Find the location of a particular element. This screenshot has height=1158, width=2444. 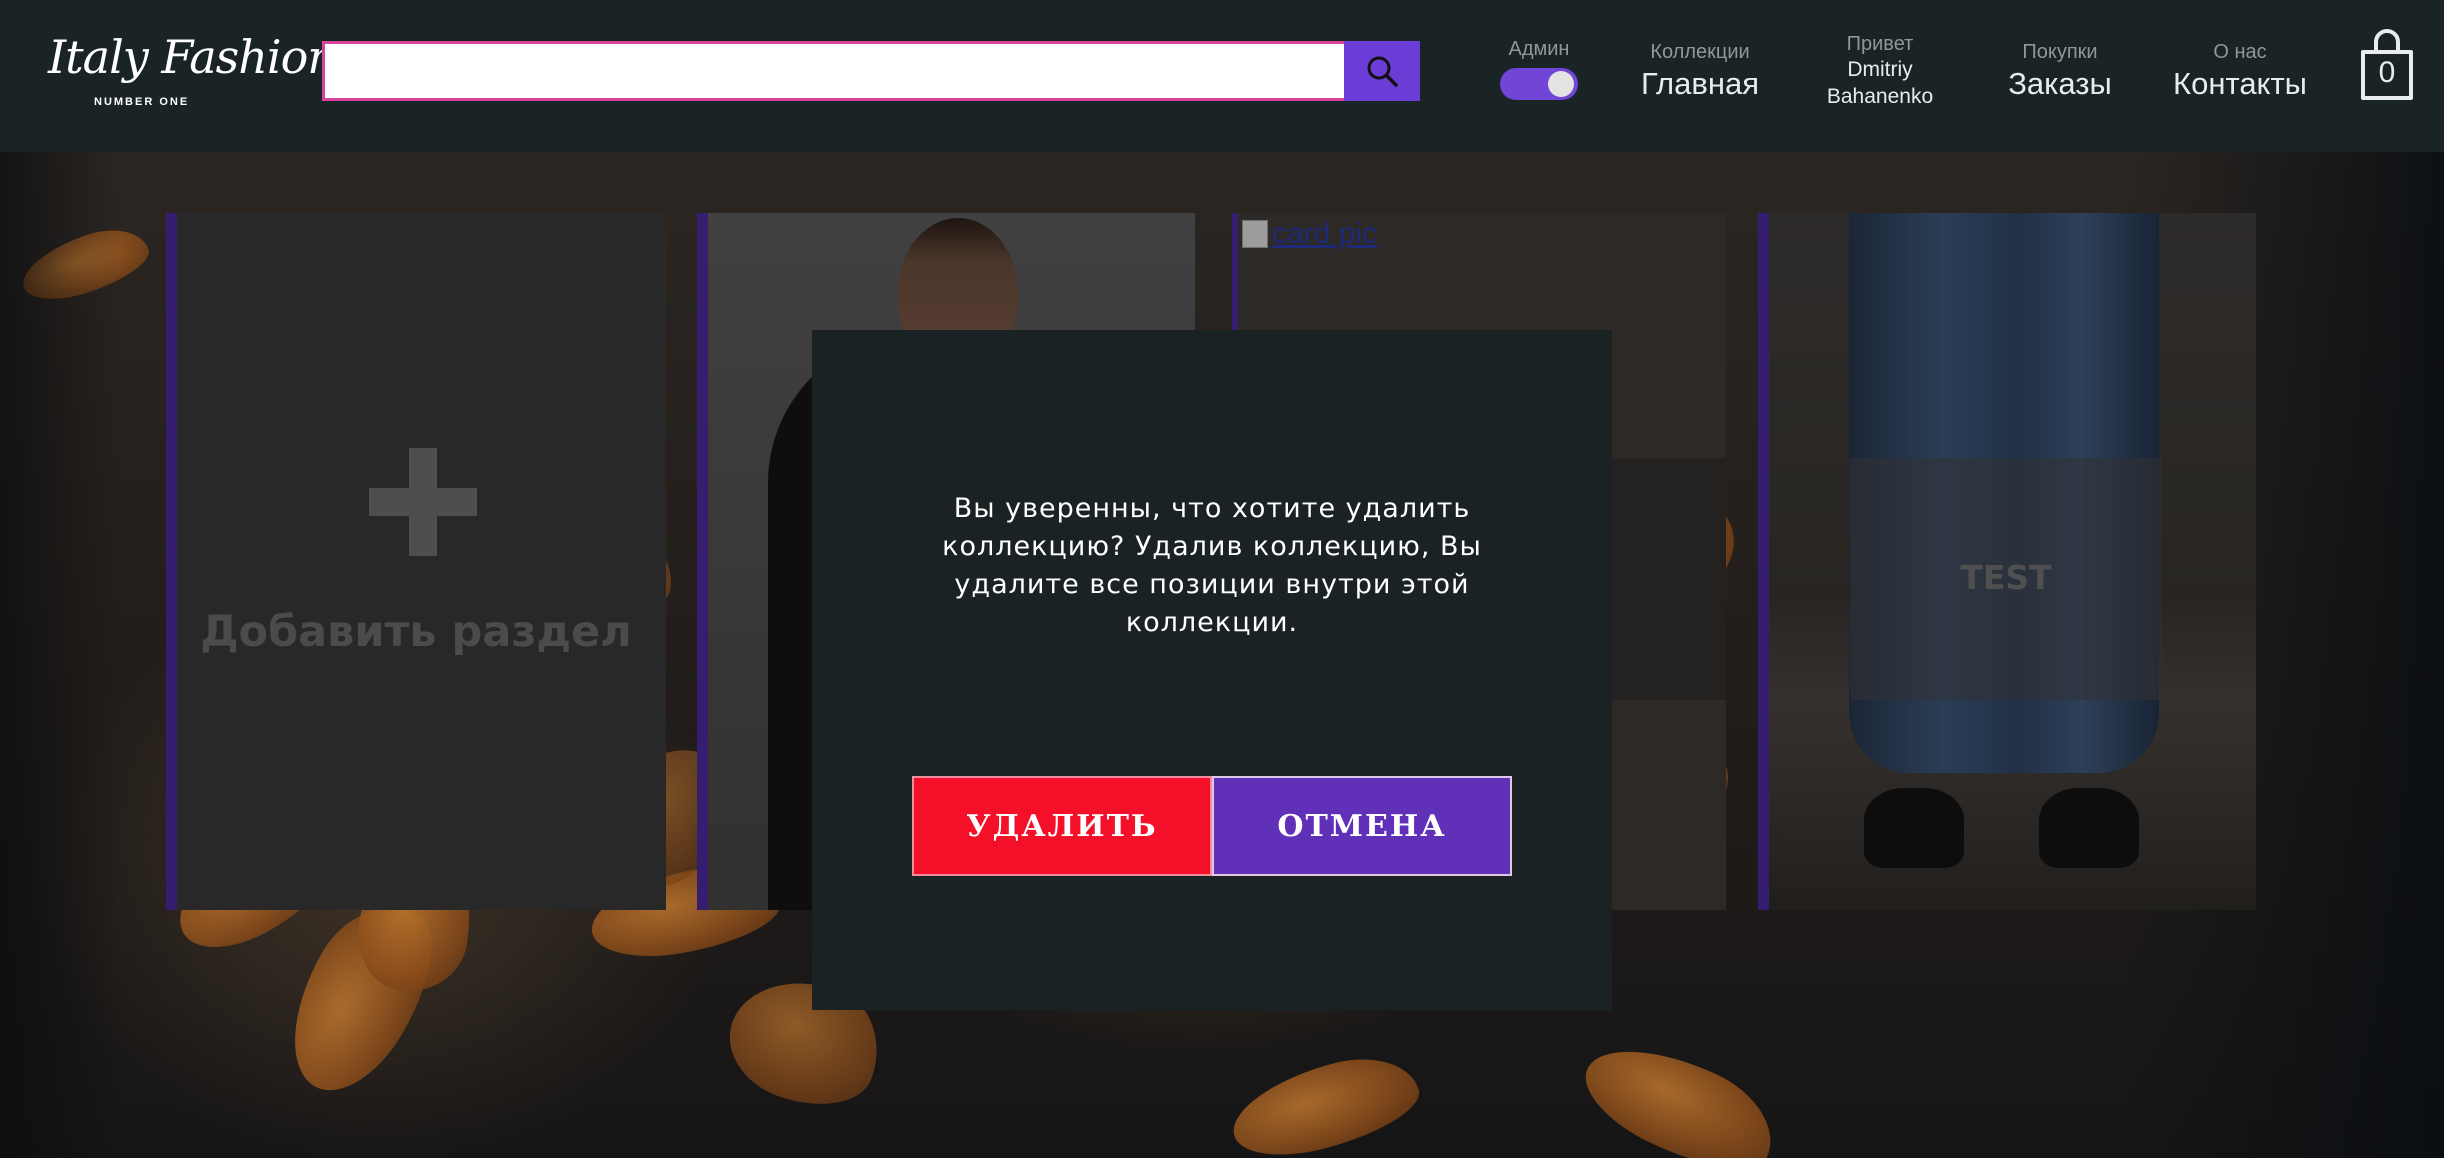

nav-home-label: Главная is located at coordinates (1700, 83).